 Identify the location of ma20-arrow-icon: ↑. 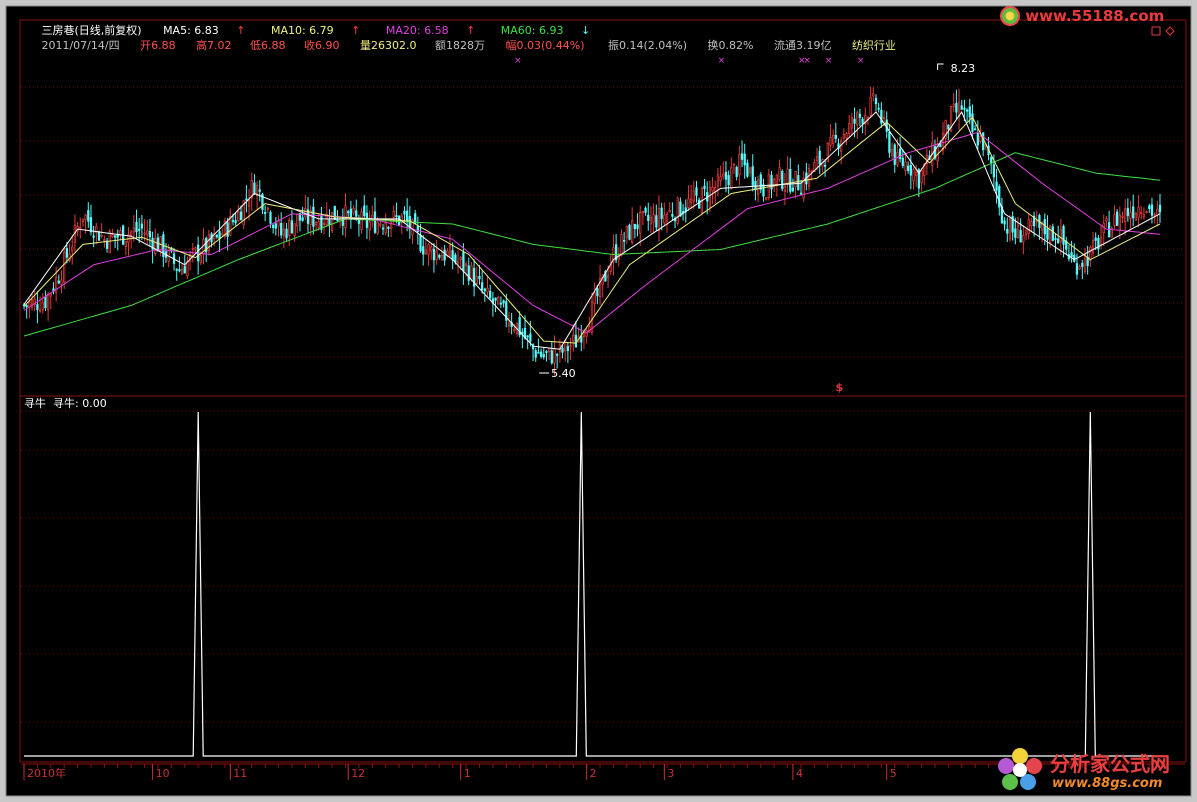
(470, 30).